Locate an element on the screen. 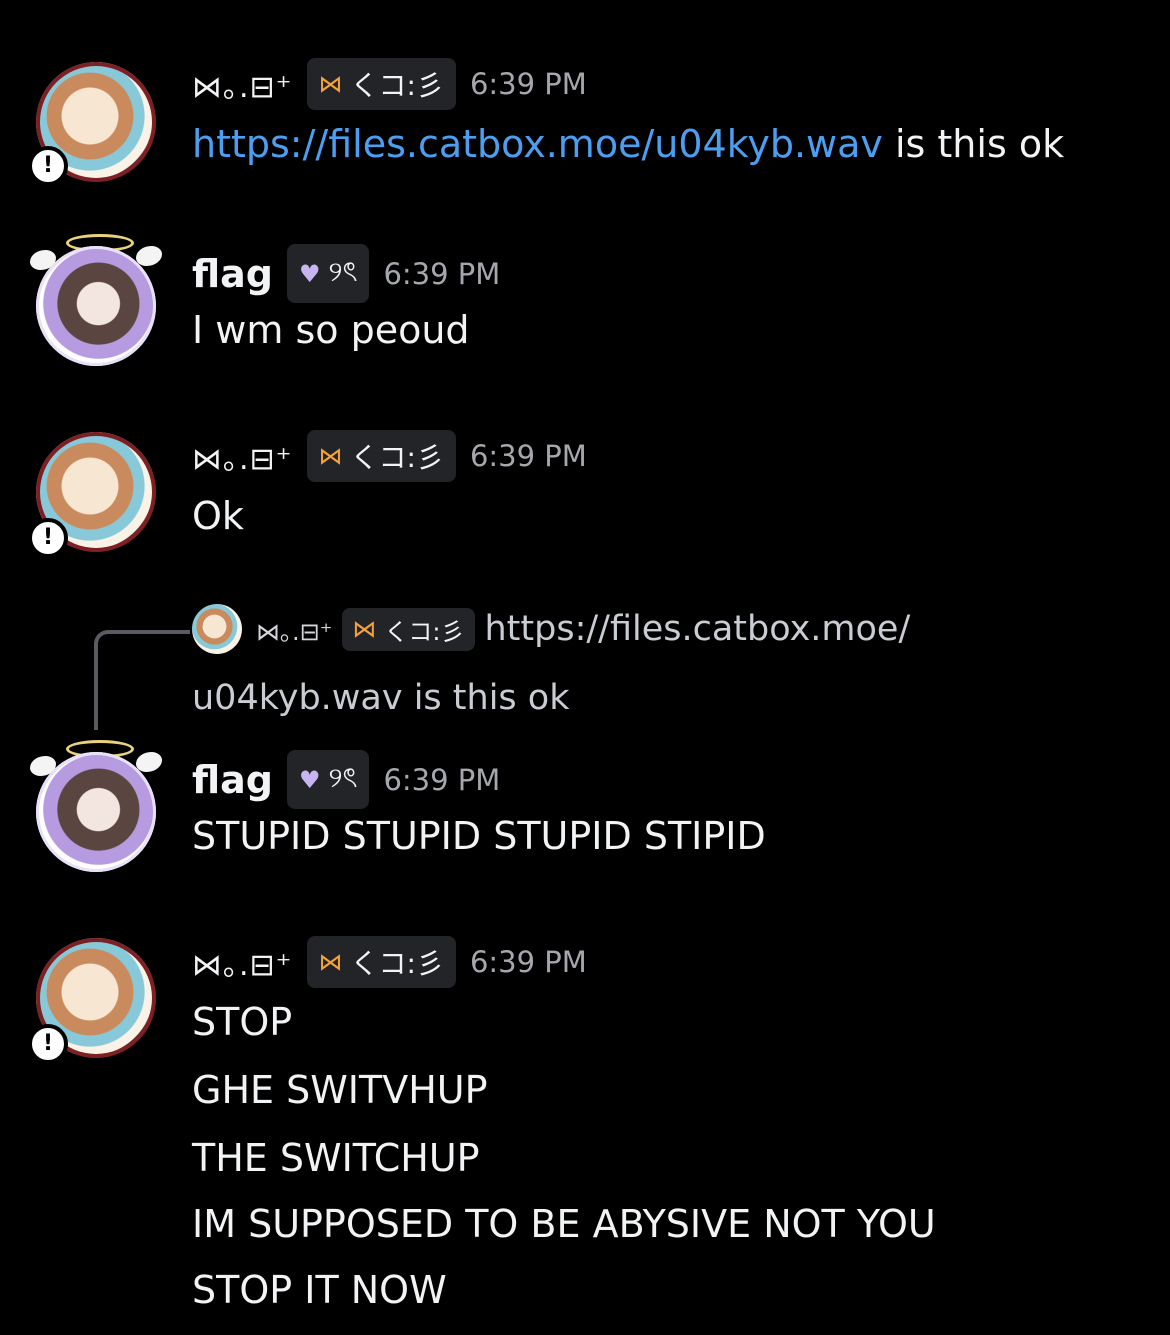 The image size is (1170, 1335). message-line: THE SWITCHUP is located at coordinates (336, 1158).